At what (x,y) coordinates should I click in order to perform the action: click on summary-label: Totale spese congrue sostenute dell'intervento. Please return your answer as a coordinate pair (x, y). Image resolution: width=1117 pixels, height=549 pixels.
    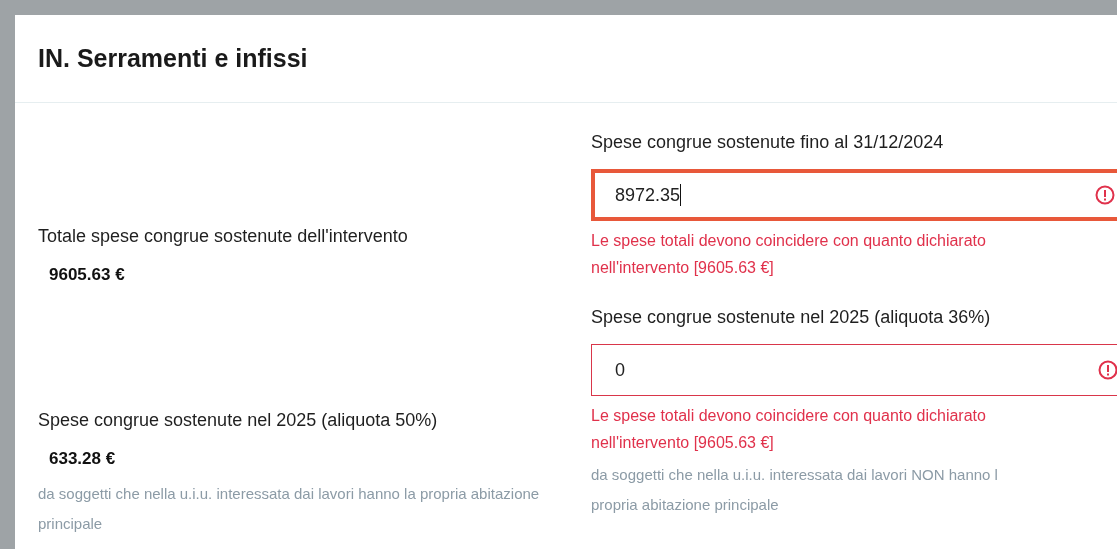
    Looking at the image, I should click on (223, 236).